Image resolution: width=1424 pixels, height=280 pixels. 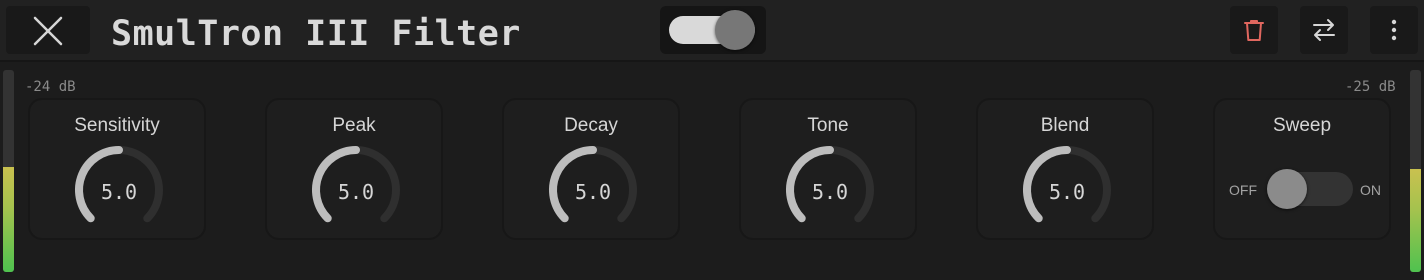 I want to click on menu-button, so click(x=1394, y=30).